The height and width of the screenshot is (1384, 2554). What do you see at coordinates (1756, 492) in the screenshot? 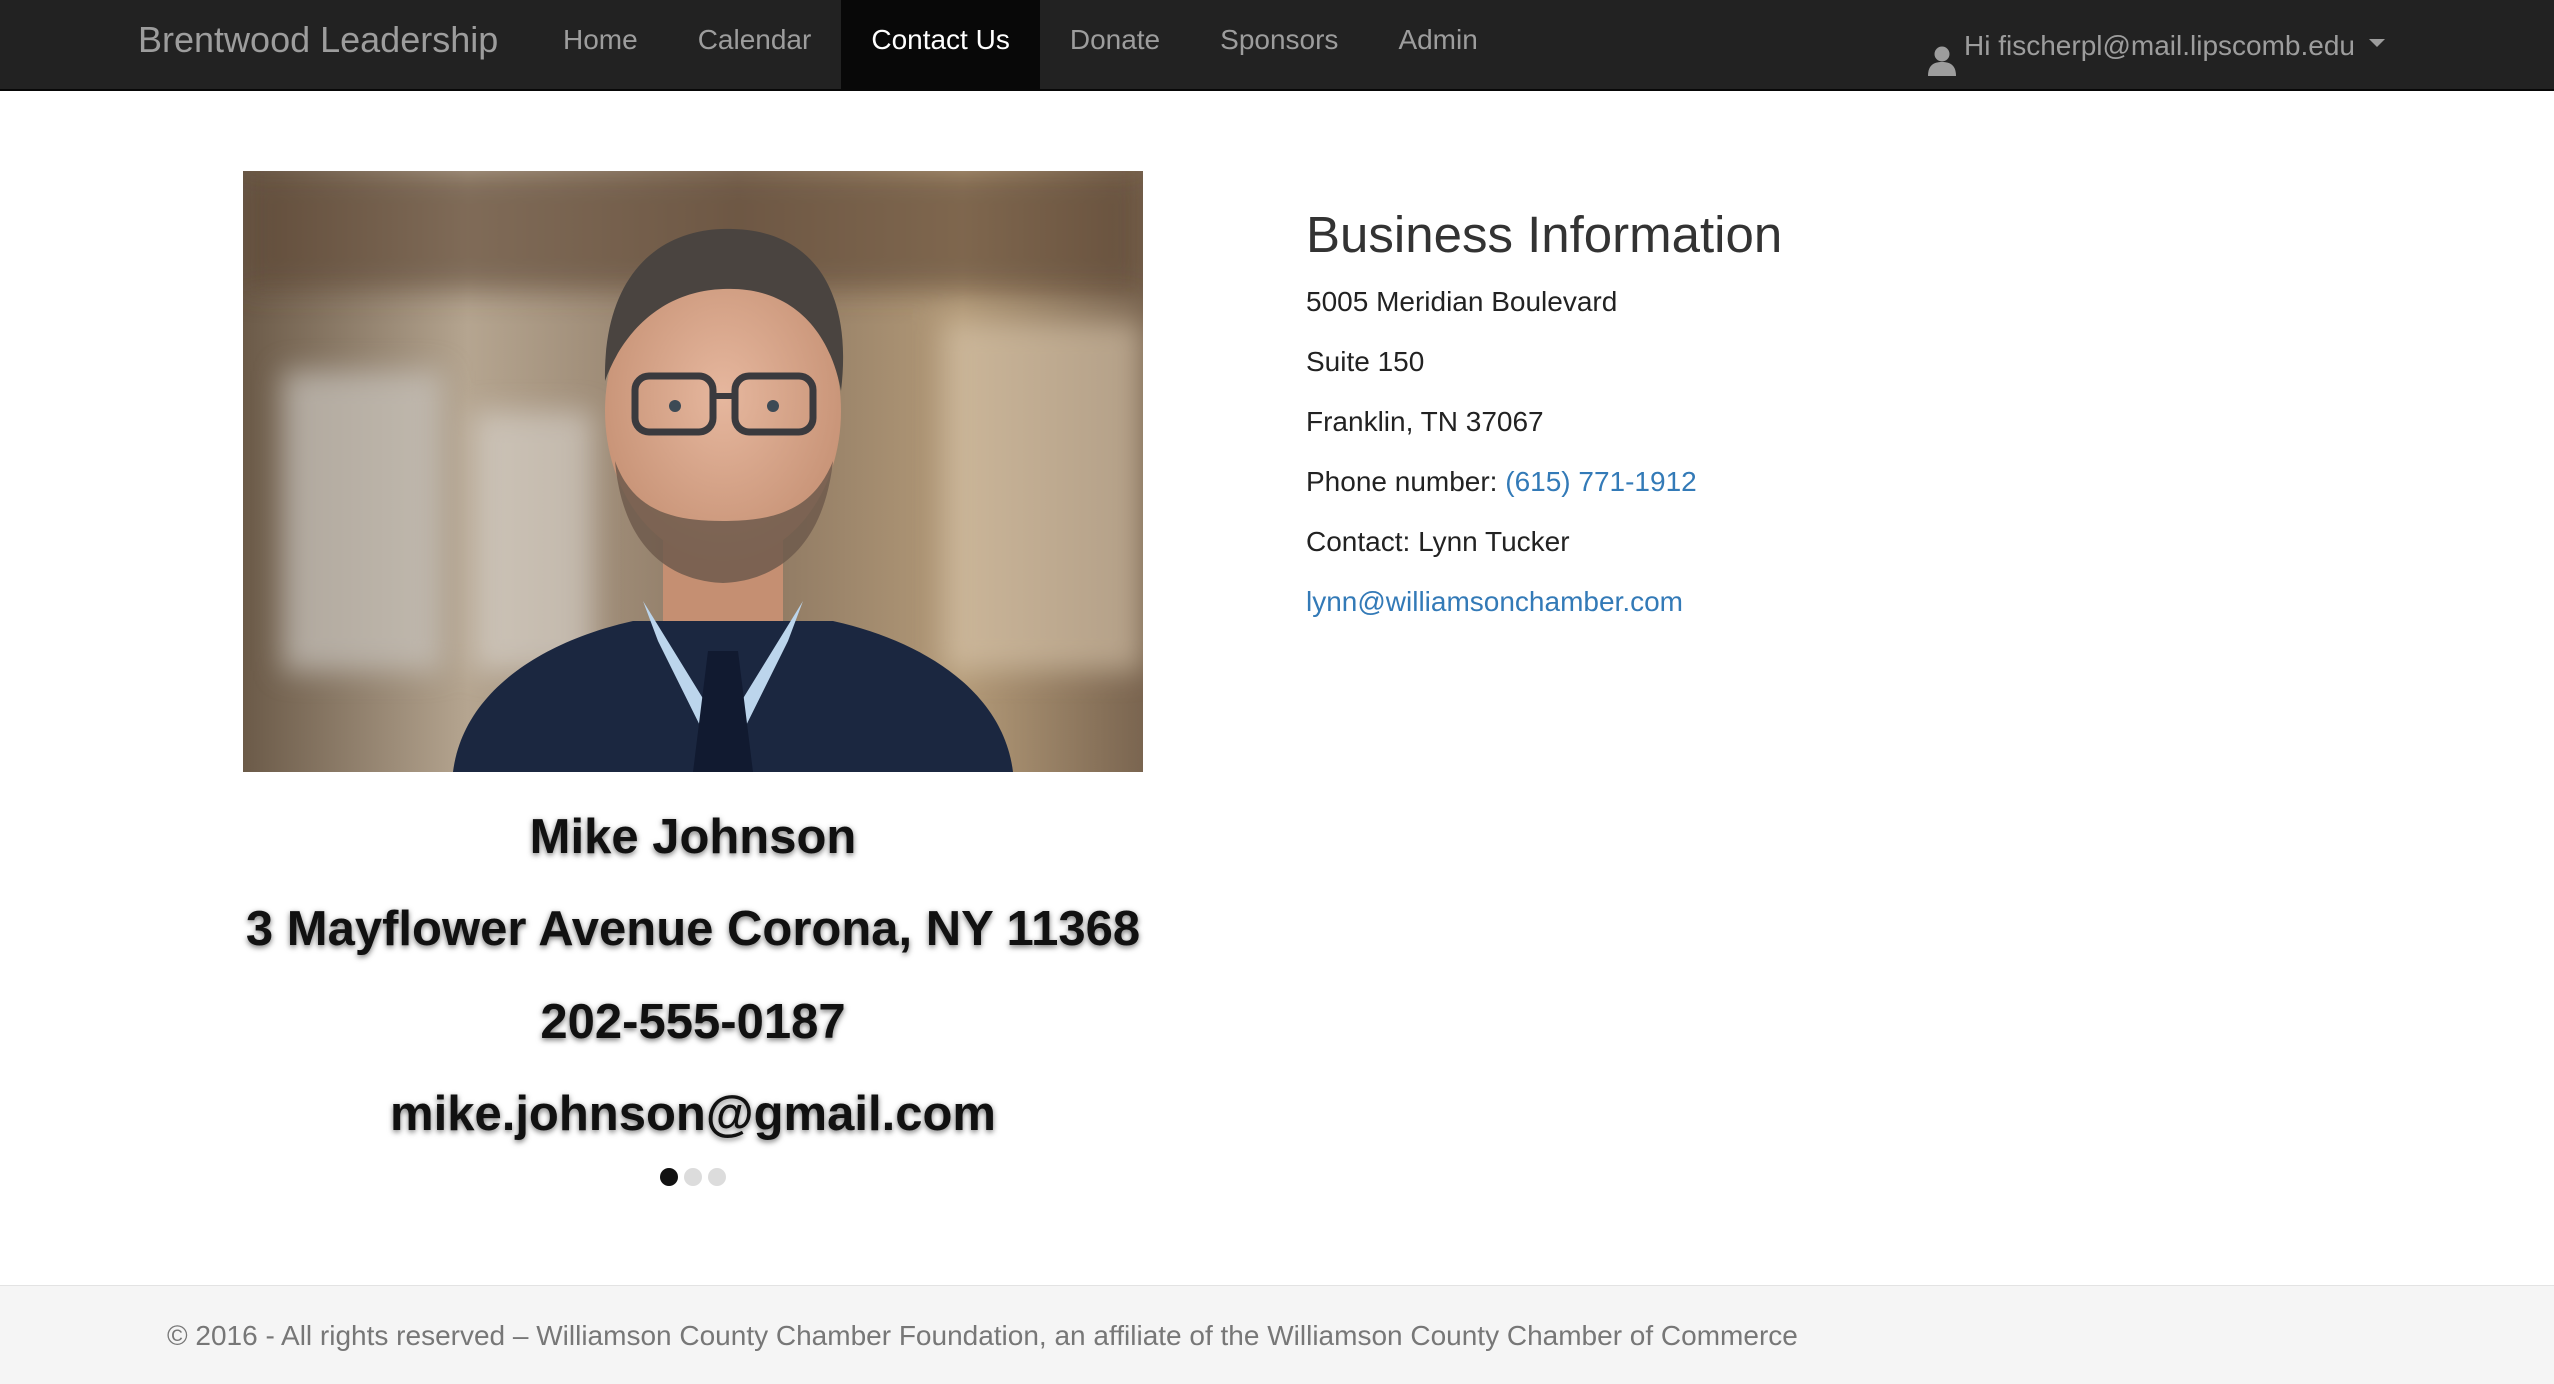
I see `business-phone-line: Phone number: (615) 771-1912` at bounding box center [1756, 492].